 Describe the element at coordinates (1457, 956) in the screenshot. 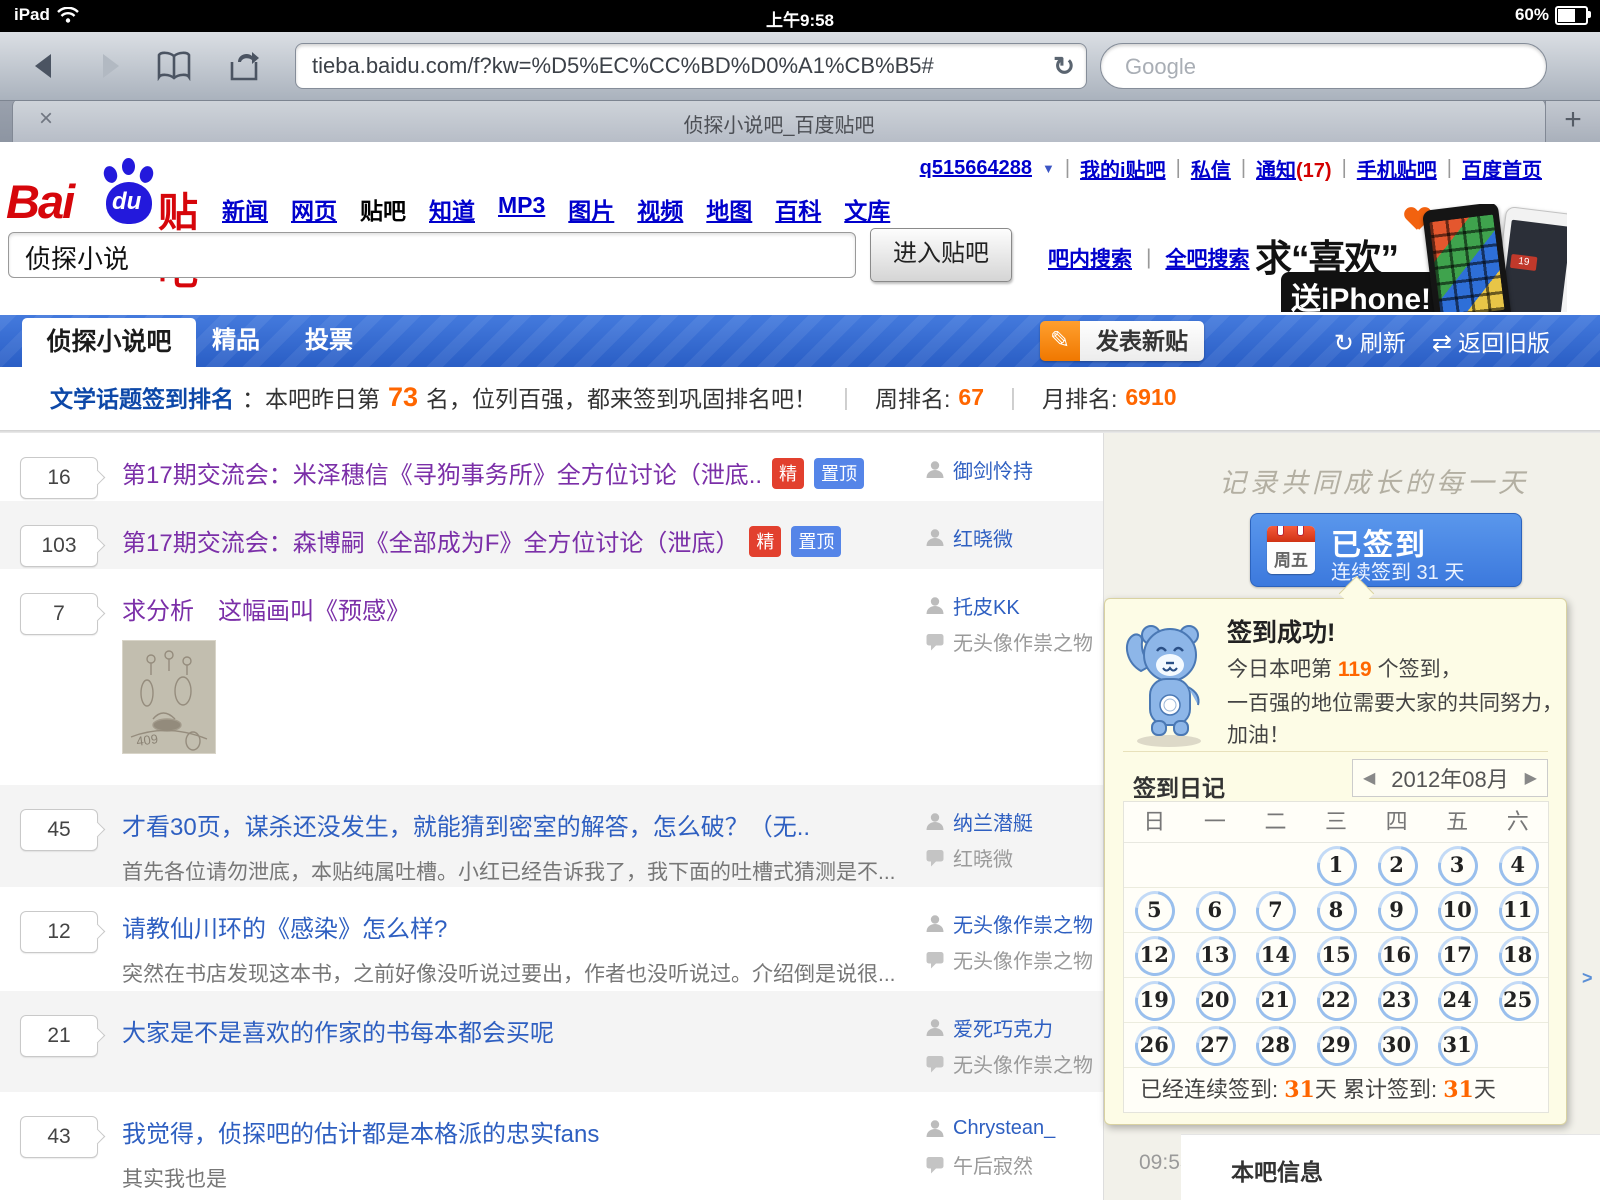

I see `calendar-day: 17` at that location.